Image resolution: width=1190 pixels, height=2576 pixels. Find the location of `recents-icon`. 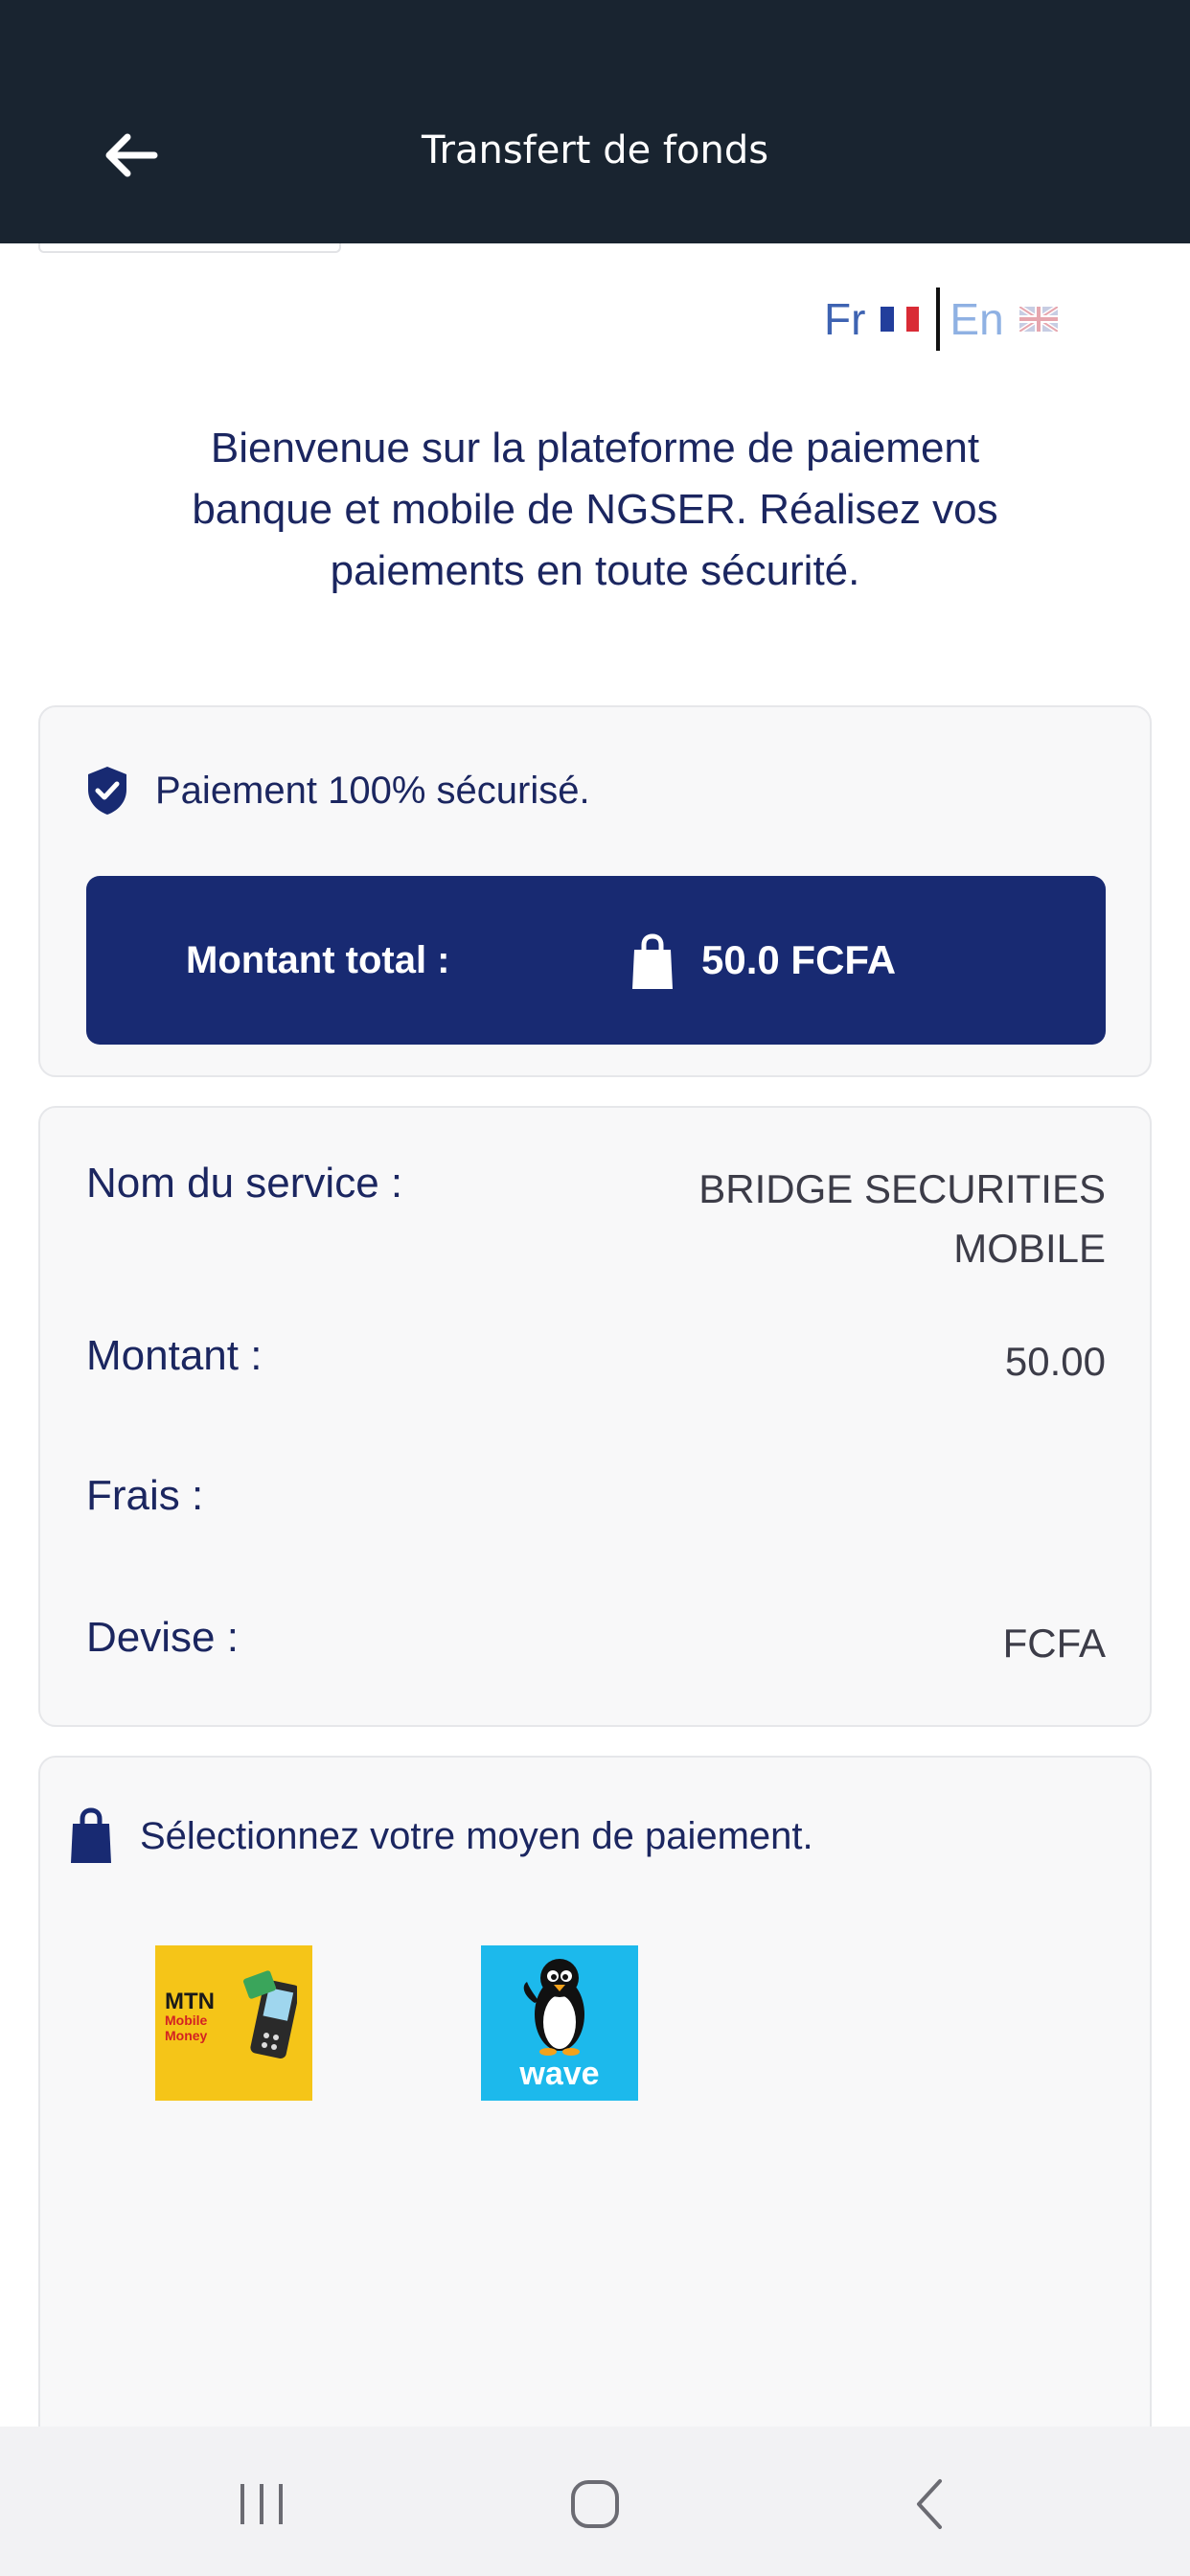

recents-icon is located at coordinates (262, 2504).